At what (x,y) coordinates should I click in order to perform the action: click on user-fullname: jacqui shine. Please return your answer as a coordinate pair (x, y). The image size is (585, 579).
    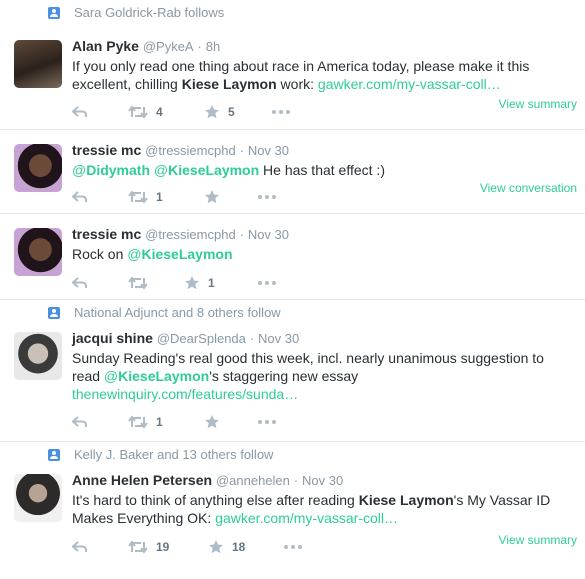
    Looking at the image, I should click on (112, 338).